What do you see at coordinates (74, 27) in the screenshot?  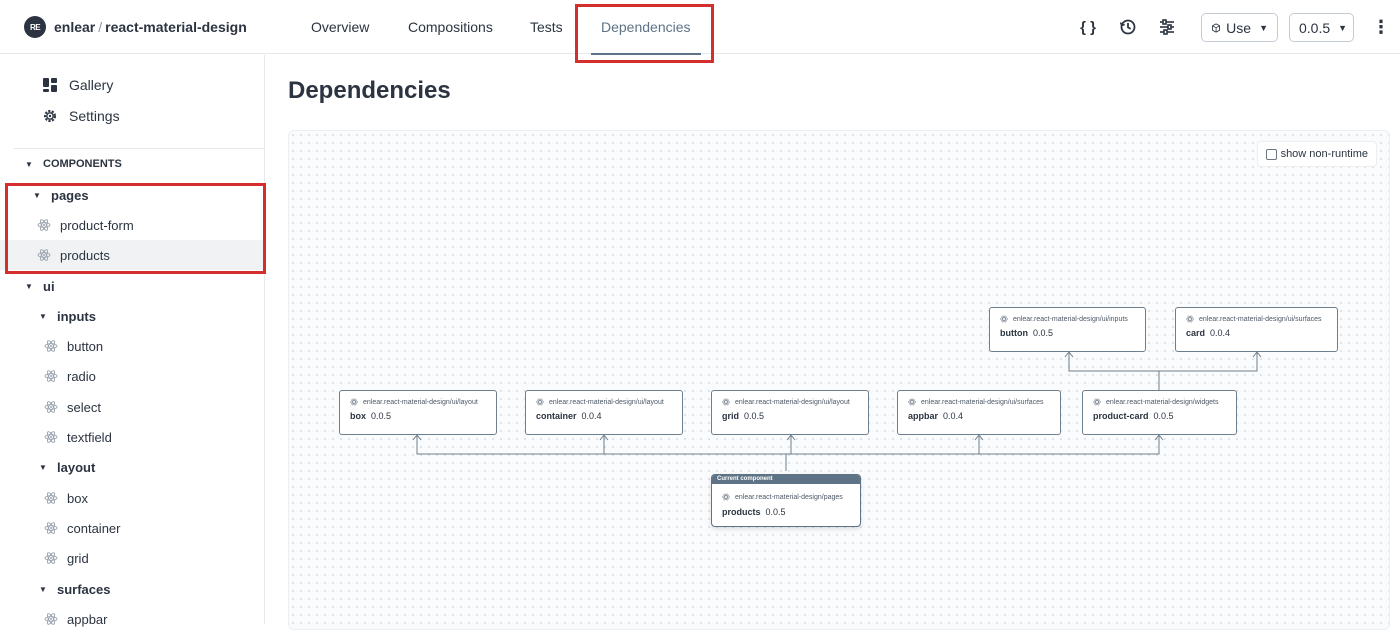 I see `owner-name: enlear` at bounding box center [74, 27].